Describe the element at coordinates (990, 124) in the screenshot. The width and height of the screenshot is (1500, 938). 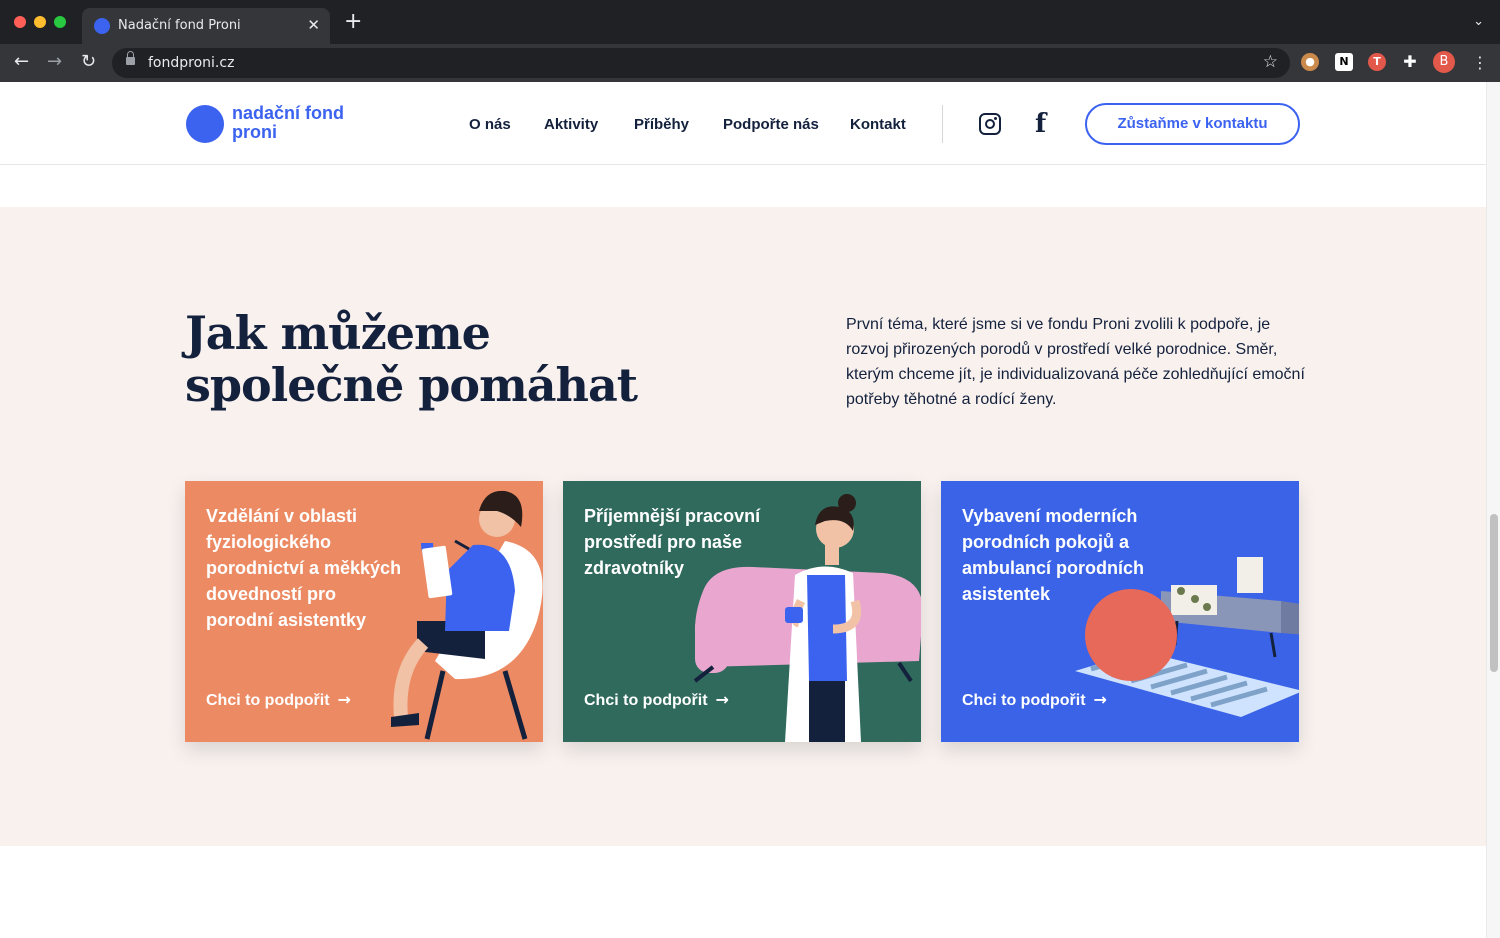
I see `instagram-icon` at that location.